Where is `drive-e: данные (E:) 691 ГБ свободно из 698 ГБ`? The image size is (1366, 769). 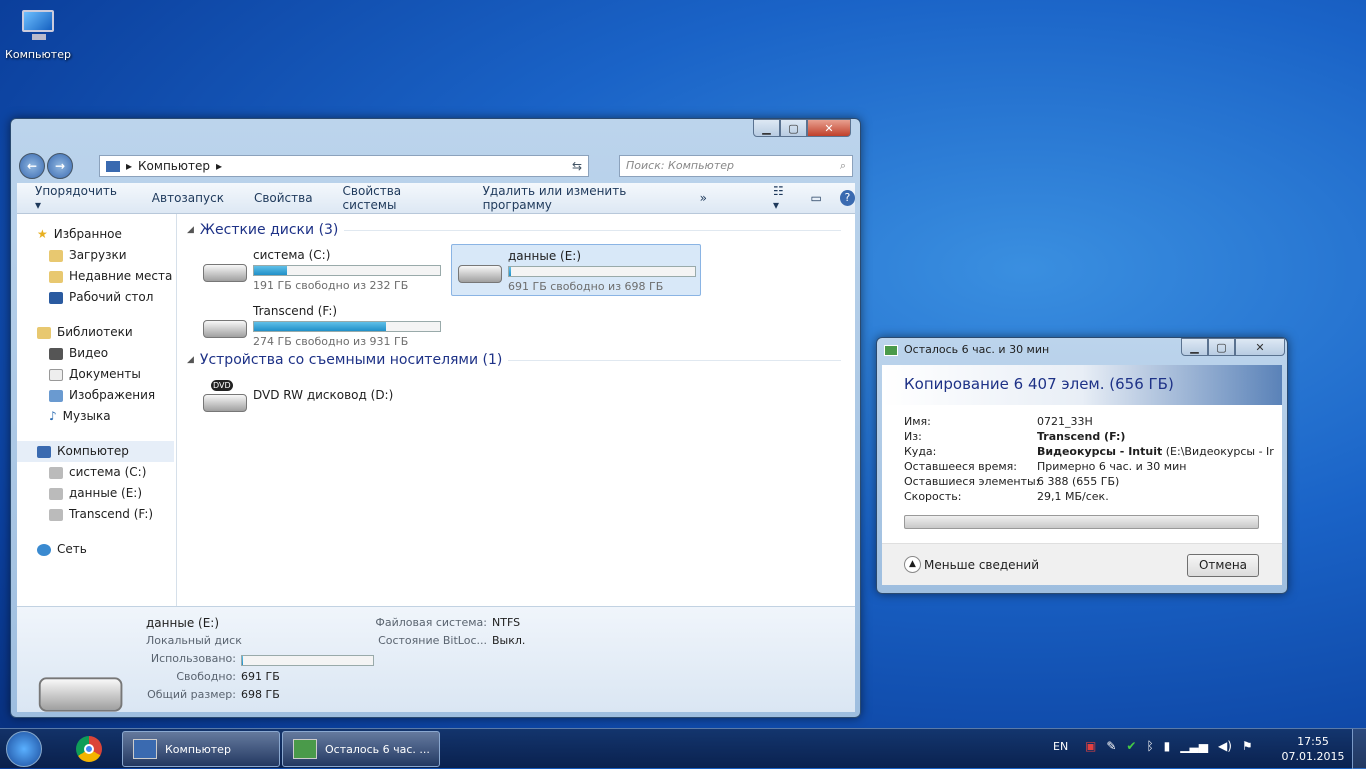
drive-e: данные (E:) 691 ГБ свободно из 698 ГБ is located at coordinates (576, 270).